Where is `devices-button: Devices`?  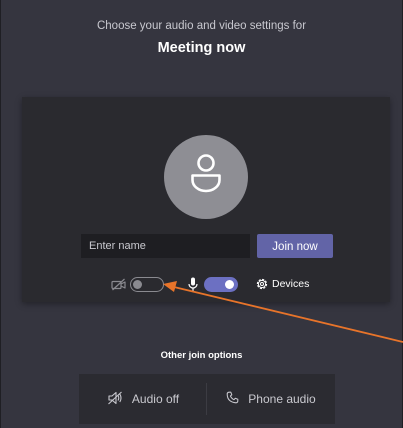 devices-button: Devices is located at coordinates (290, 284).